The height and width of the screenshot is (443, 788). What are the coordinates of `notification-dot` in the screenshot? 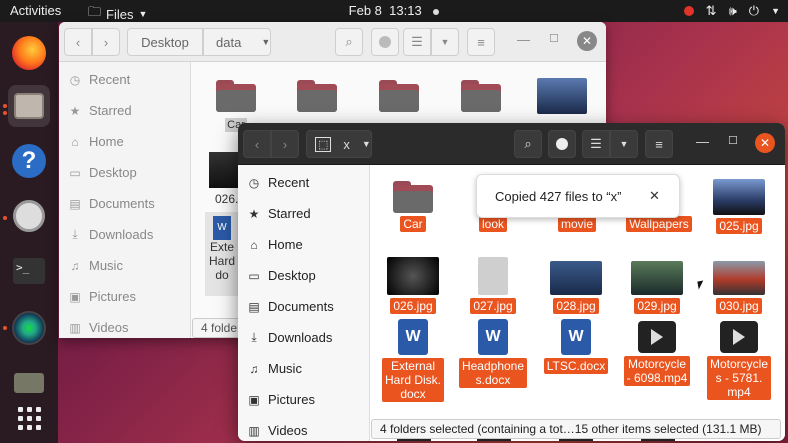 It's located at (436, 11).